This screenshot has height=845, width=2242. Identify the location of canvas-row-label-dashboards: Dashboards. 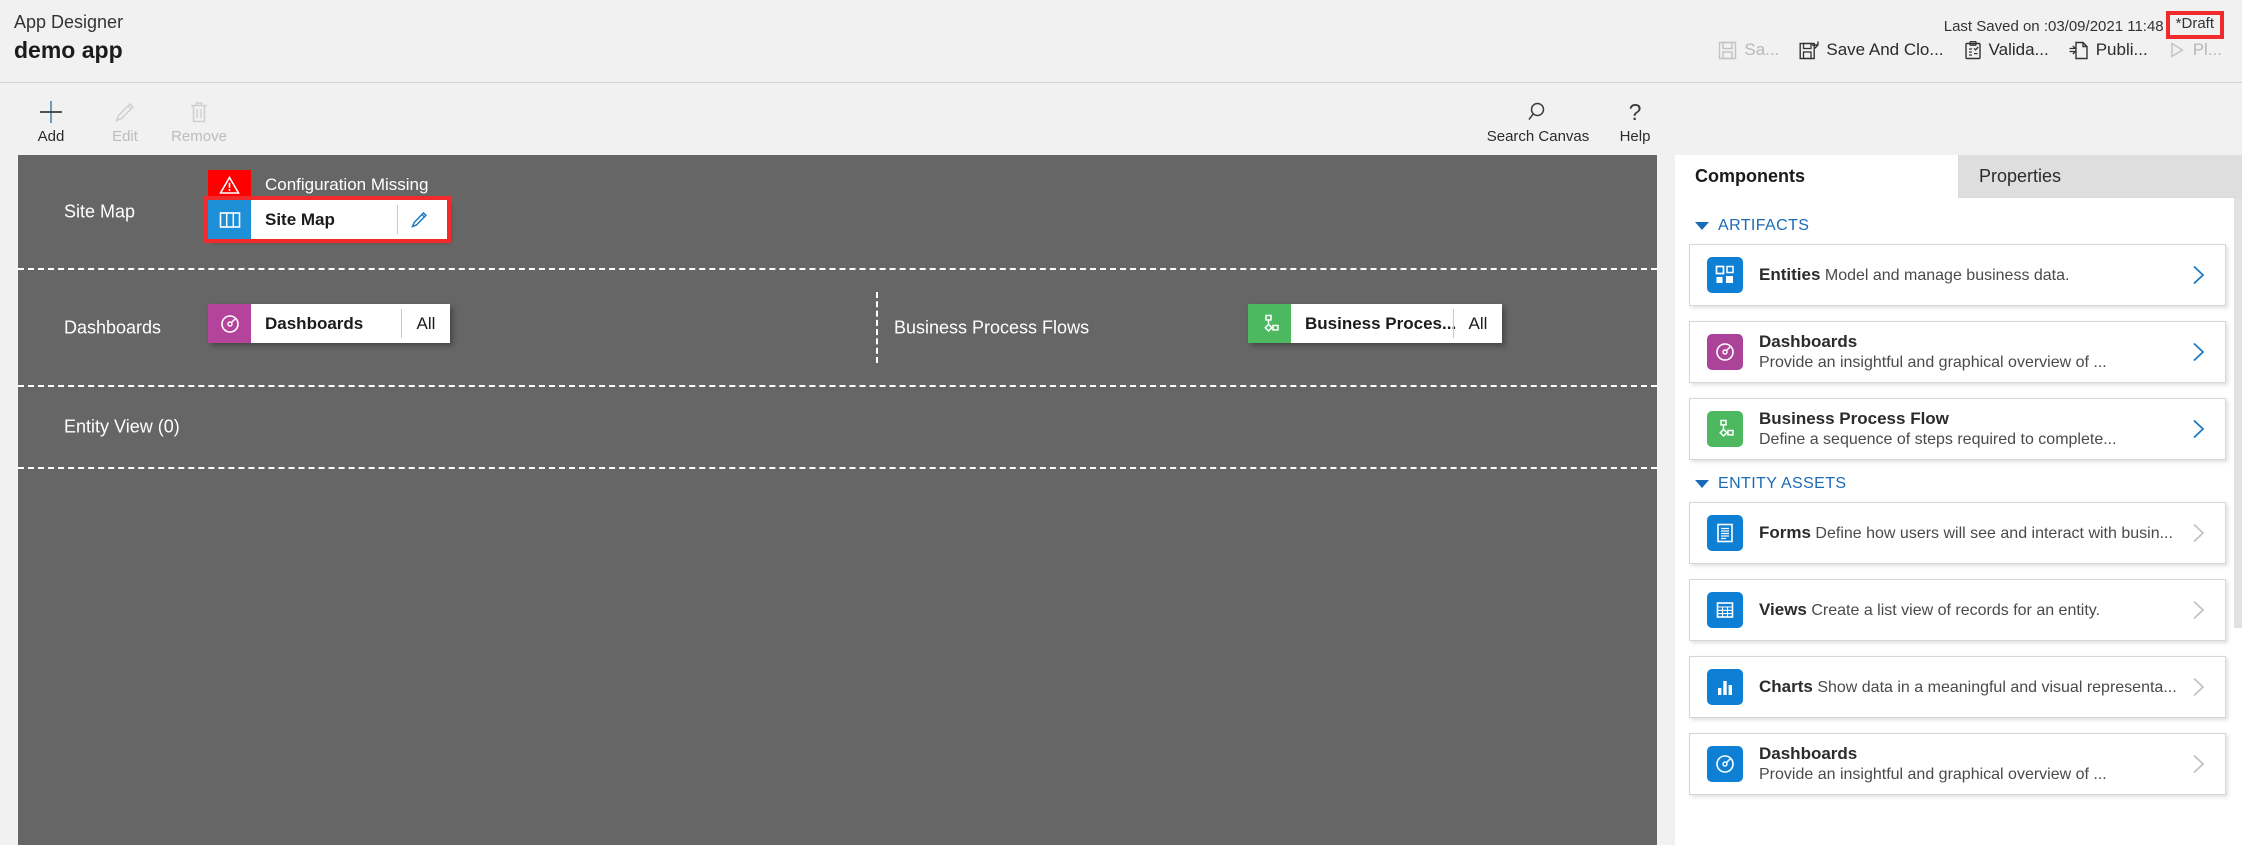
(113, 327).